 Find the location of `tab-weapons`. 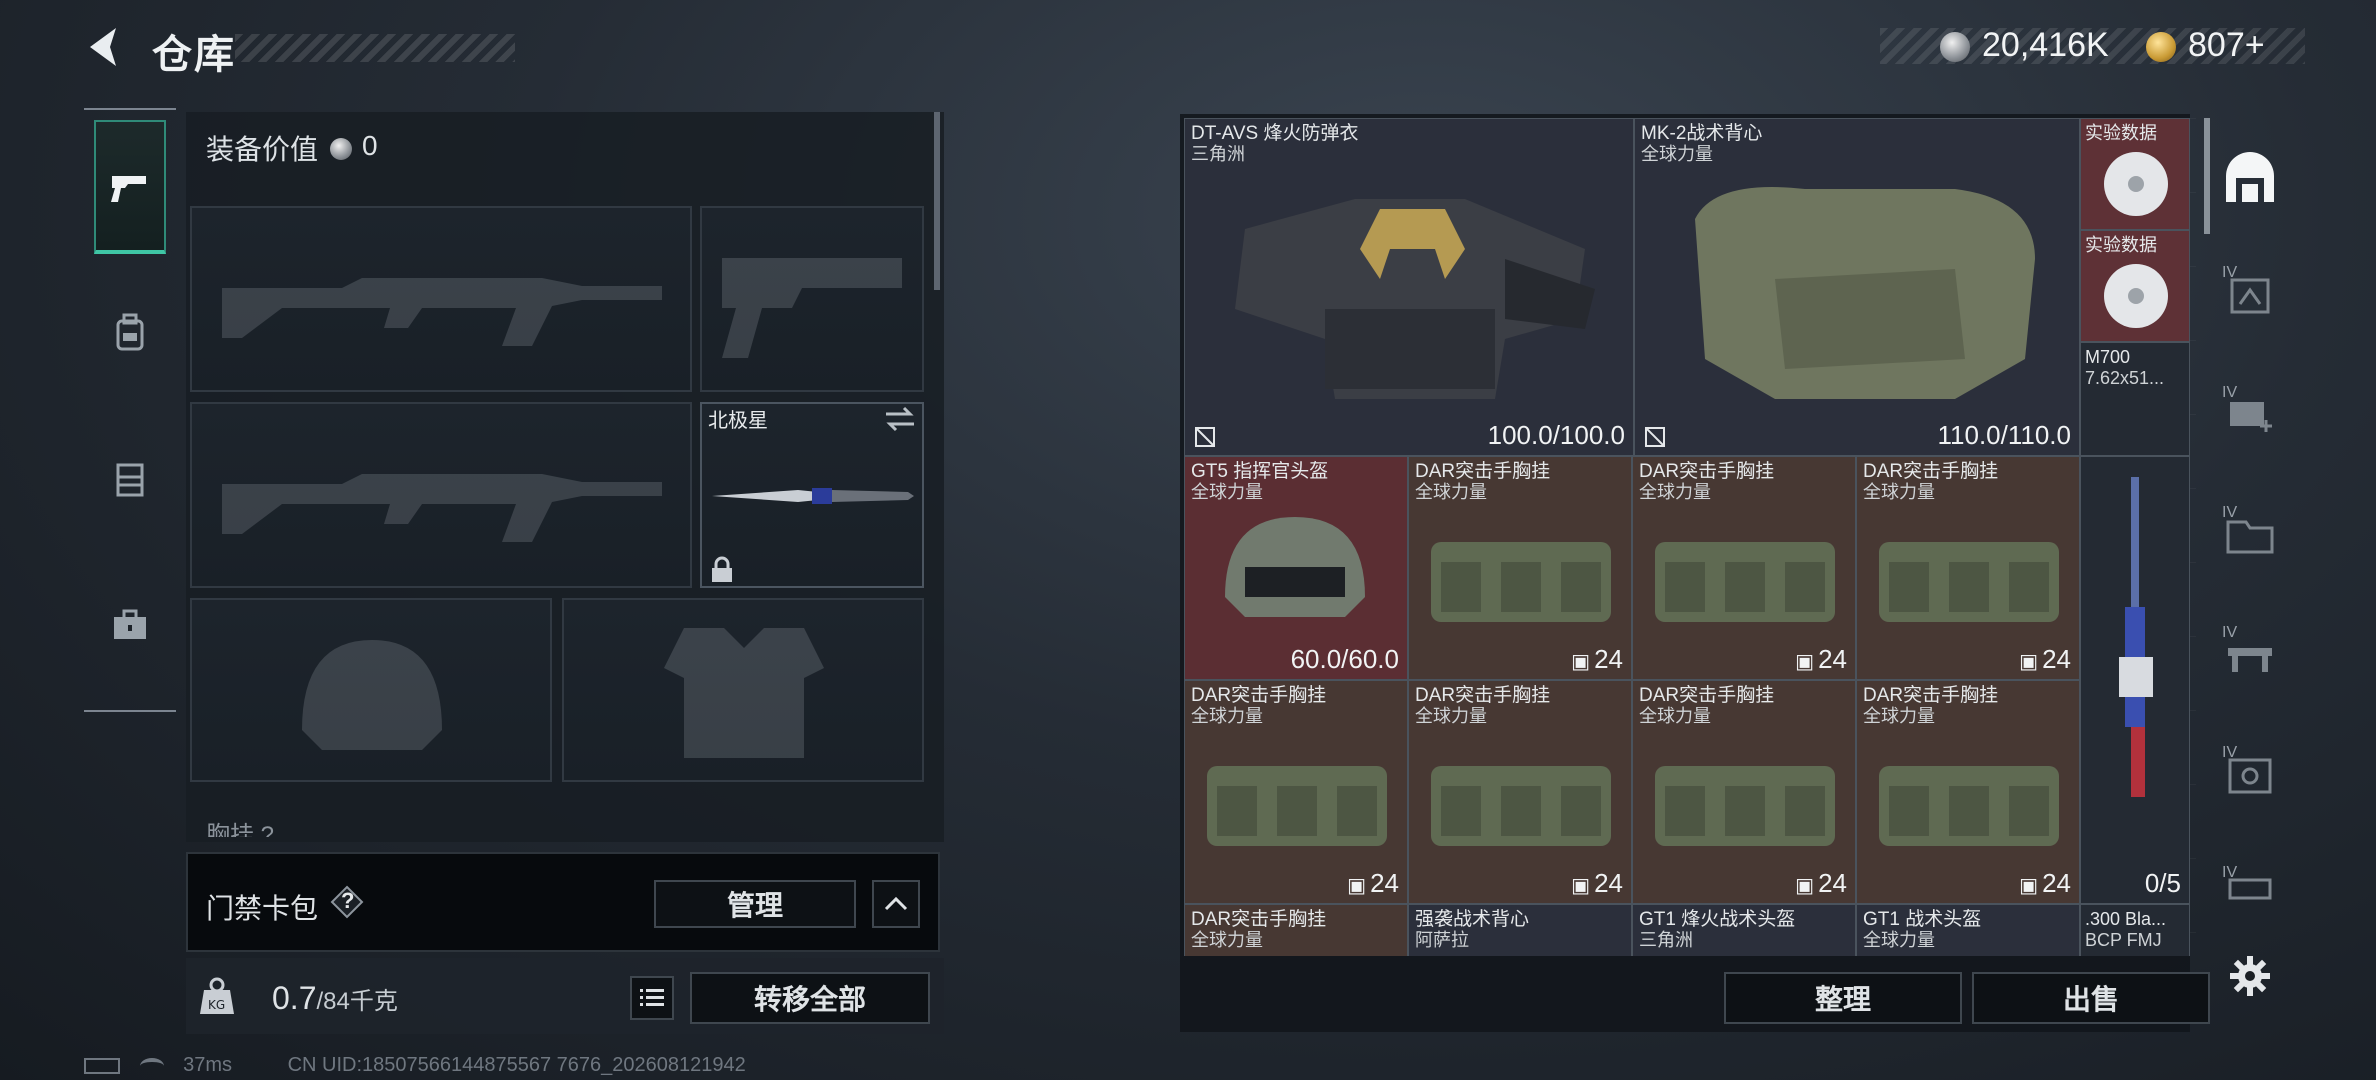

tab-weapons is located at coordinates (130, 187).